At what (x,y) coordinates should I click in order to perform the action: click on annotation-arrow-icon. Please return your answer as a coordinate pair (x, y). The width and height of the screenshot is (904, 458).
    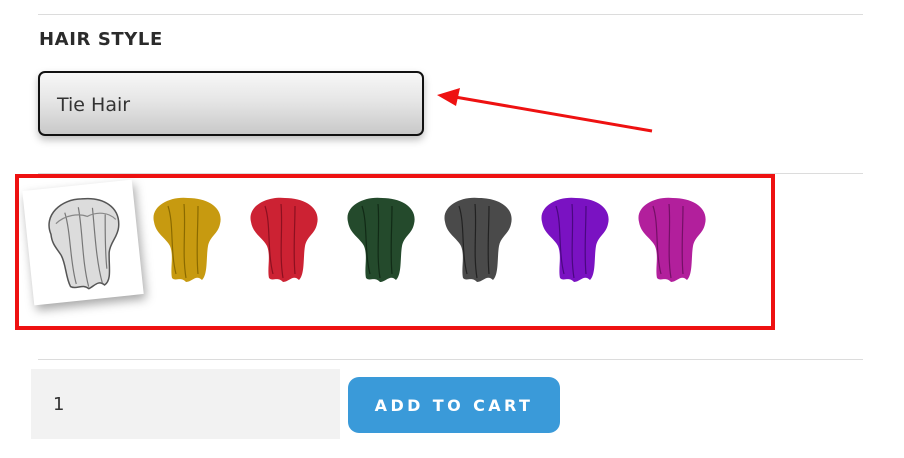
    Looking at the image, I should click on (545, 110).